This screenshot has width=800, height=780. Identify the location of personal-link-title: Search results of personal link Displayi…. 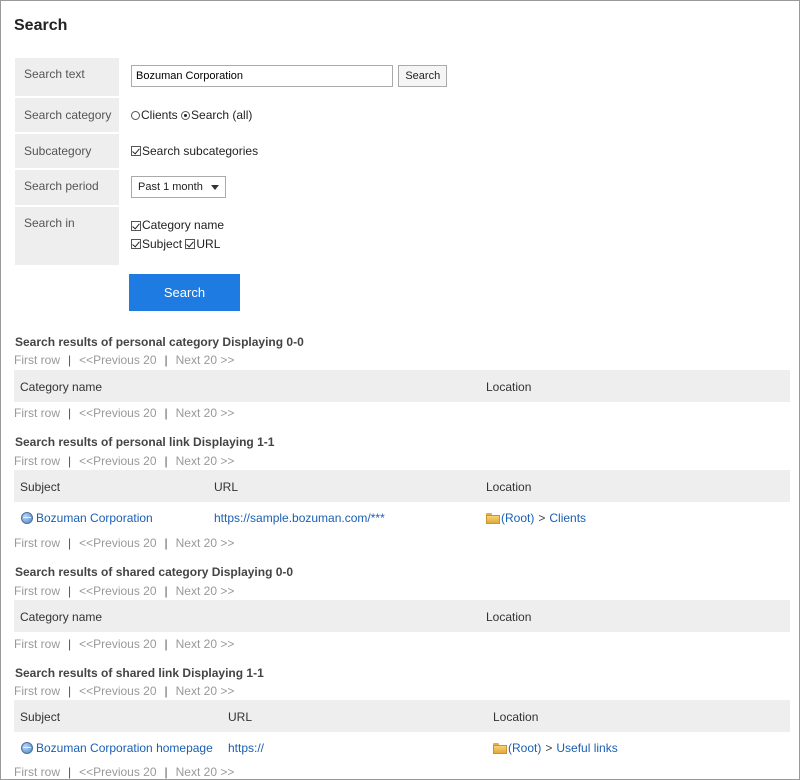
(145, 442).